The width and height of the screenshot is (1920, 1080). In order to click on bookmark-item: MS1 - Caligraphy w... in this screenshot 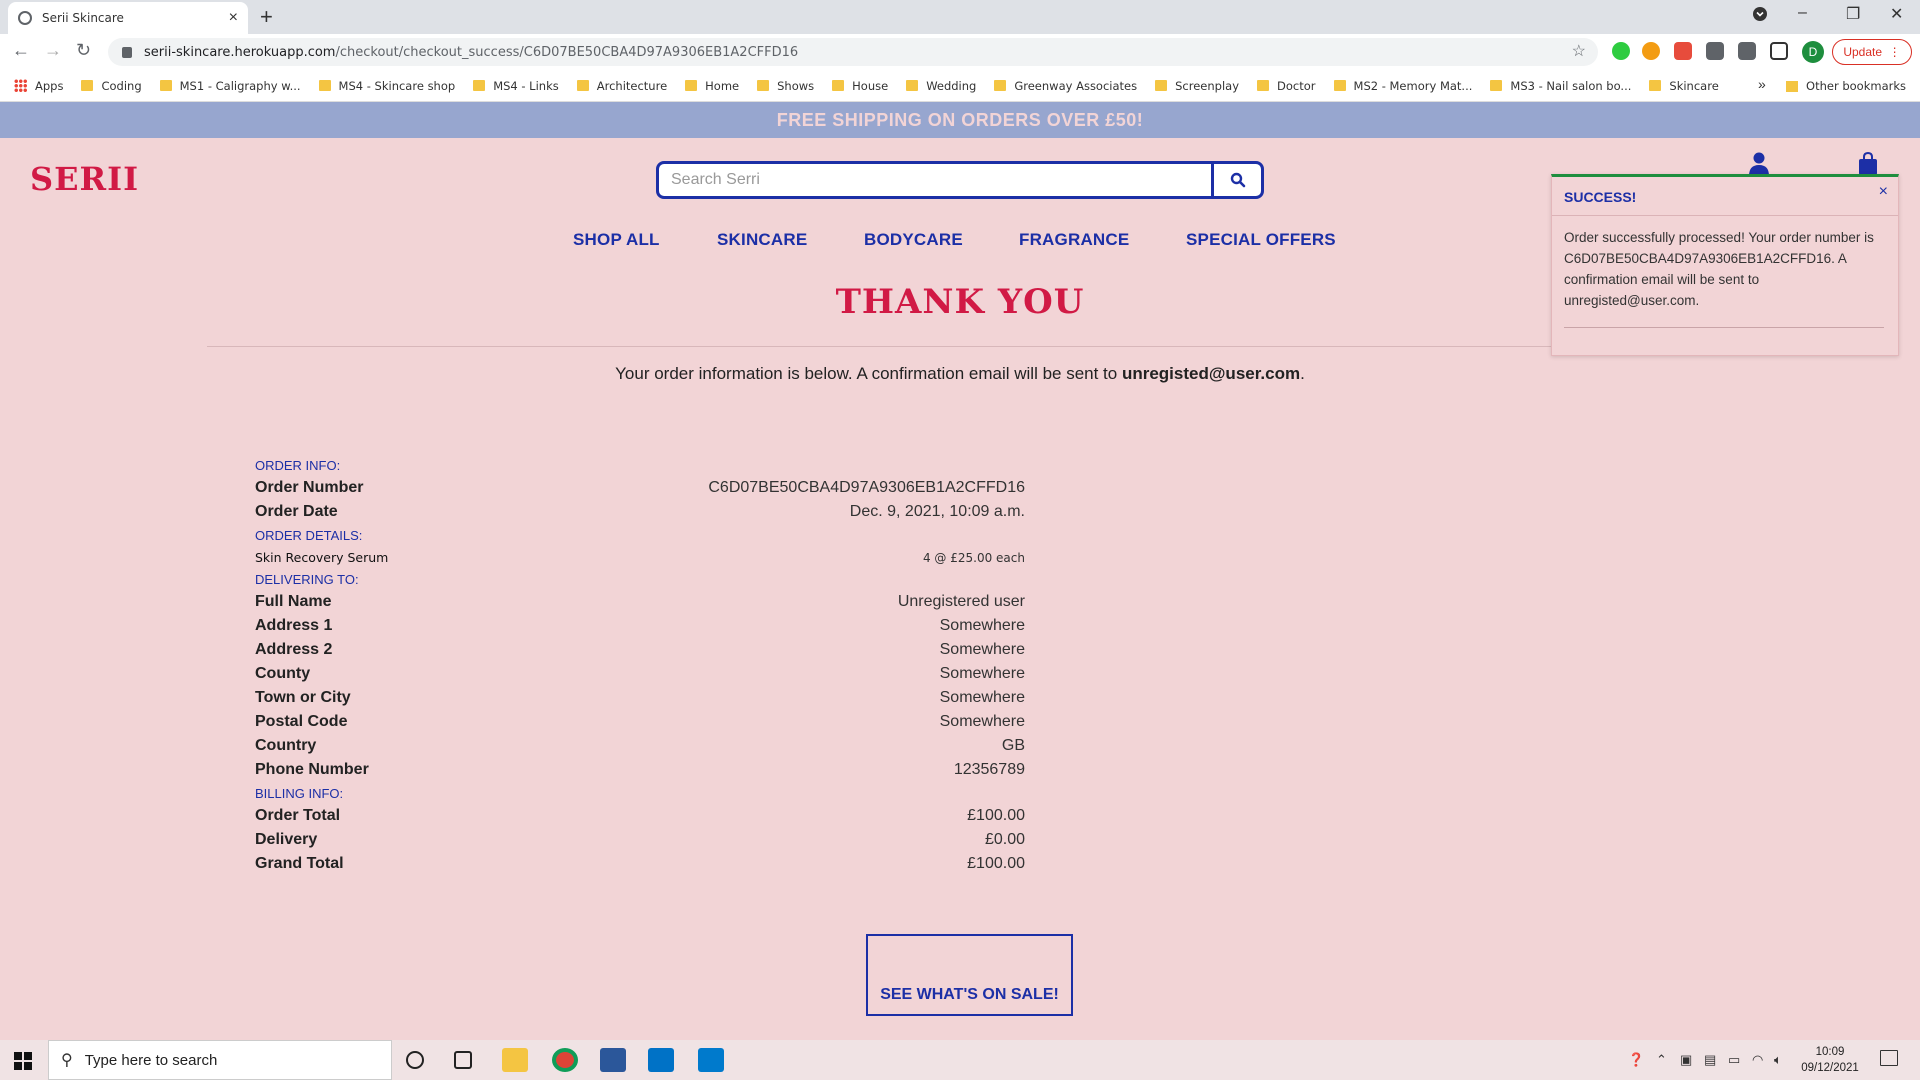, I will do `click(230, 86)`.